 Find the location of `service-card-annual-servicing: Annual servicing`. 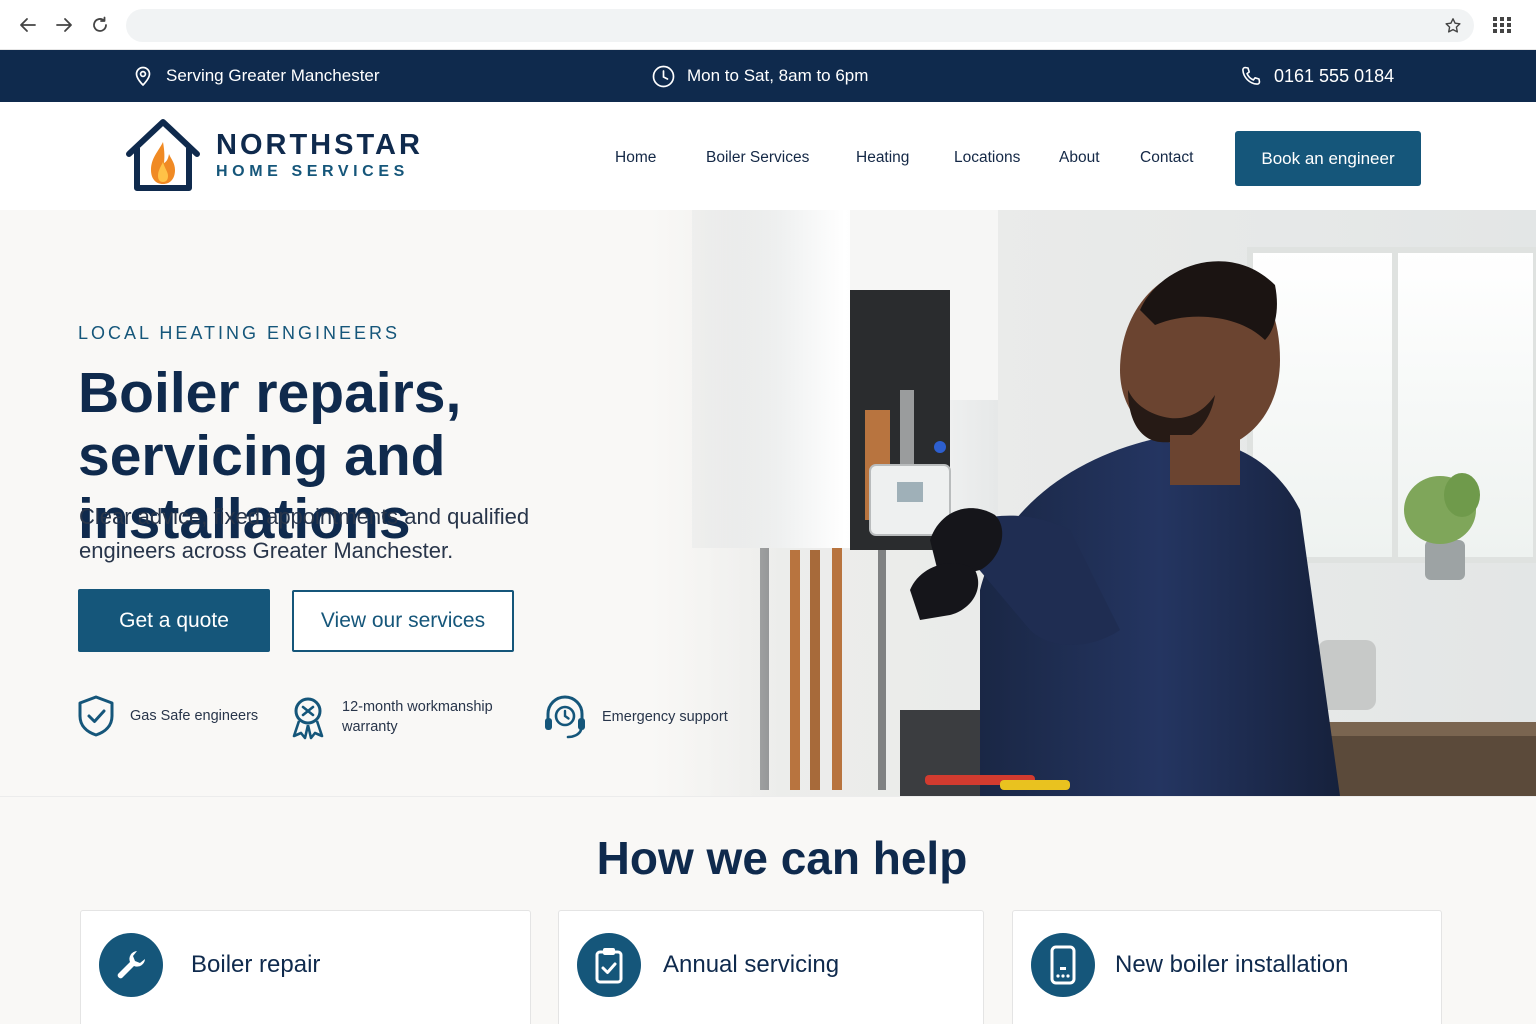

service-card-annual-servicing: Annual servicing is located at coordinates (771, 967).